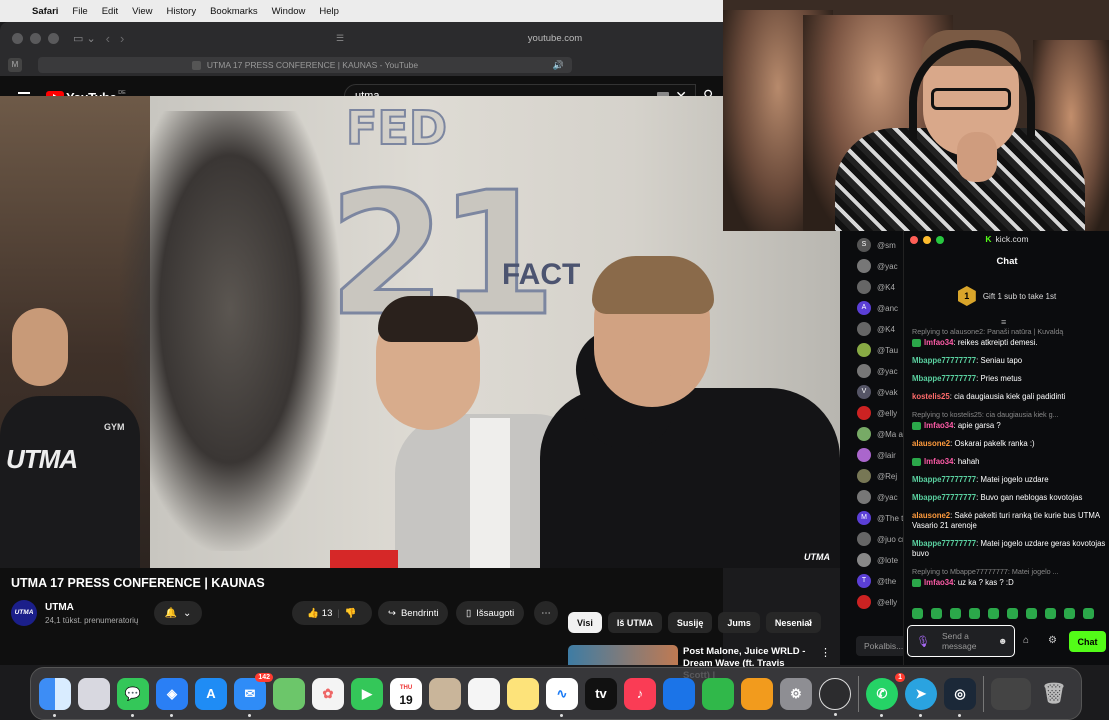 Image resolution: width=1109 pixels, height=720 pixels. What do you see at coordinates (142, 11) in the screenshot?
I see `menu-view: View` at bounding box center [142, 11].